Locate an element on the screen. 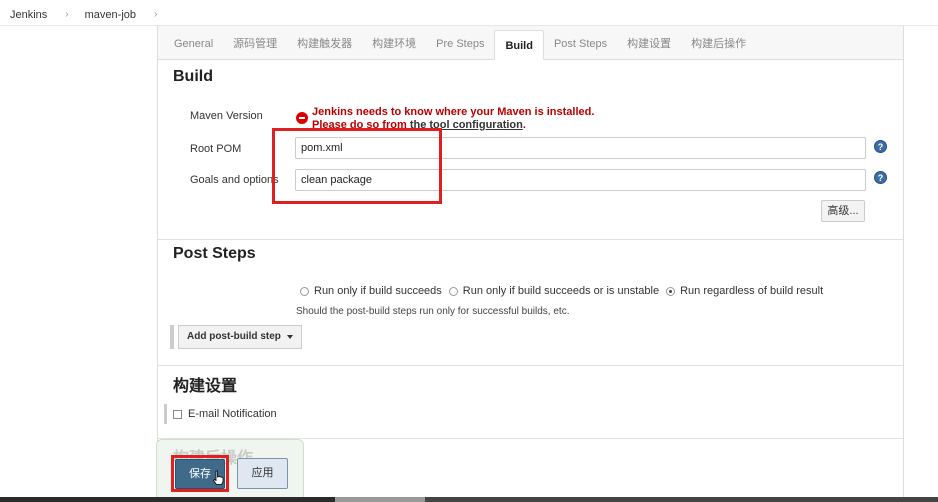 This screenshot has width=938, height=502. email-notification-label: E-mail Notification is located at coordinates (232, 414).